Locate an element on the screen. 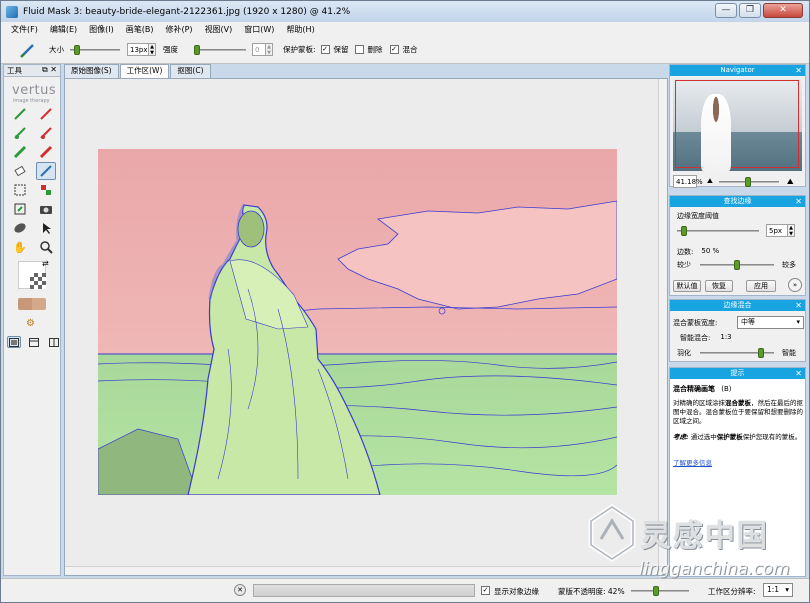  blend-checkbox: ✓ is located at coordinates (394, 49).